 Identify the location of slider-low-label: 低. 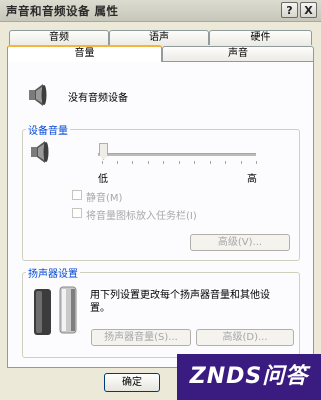
(103, 179).